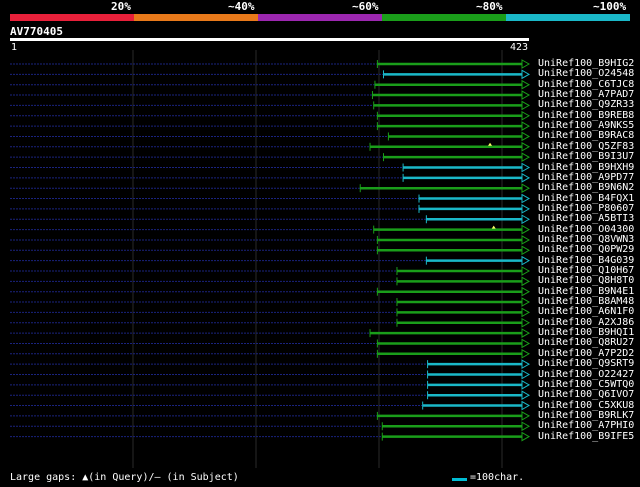 Image resolution: width=640 pixels, height=487 pixels. I want to click on gaps-legend: Large gaps: ▲(in Query)/— (in Subject), so click(124, 477).